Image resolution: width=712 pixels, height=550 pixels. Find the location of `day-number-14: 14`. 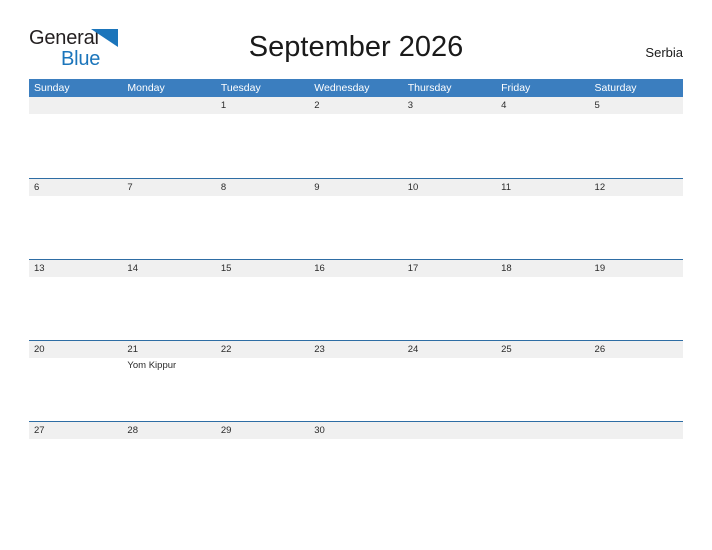

day-number-14: 14 is located at coordinates (168, 268).